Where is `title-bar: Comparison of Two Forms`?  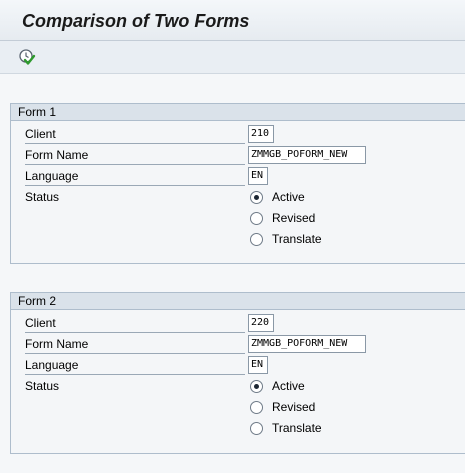
title-bar: Comparison of Two Forms is located at coordinates (232, 20).